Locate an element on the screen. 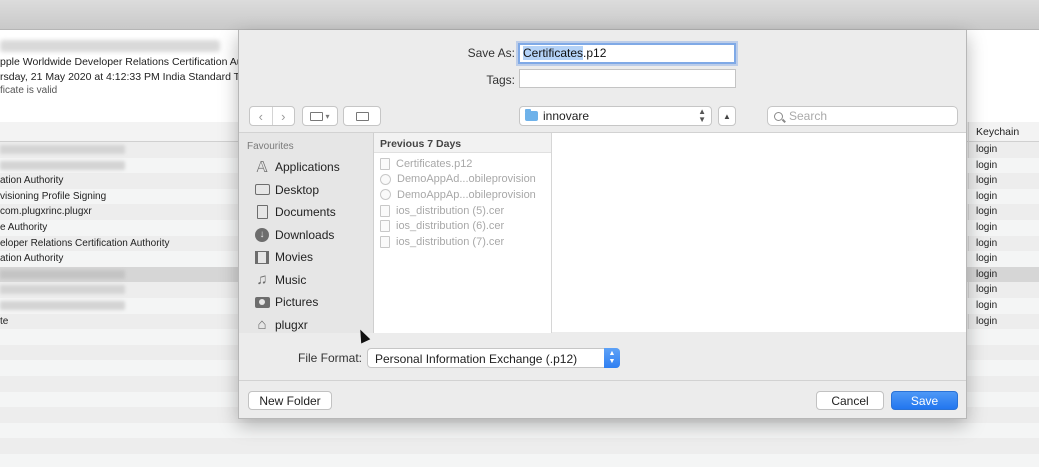  sidebar-item-pictures: Pictures is located at coordinates (286, 302).